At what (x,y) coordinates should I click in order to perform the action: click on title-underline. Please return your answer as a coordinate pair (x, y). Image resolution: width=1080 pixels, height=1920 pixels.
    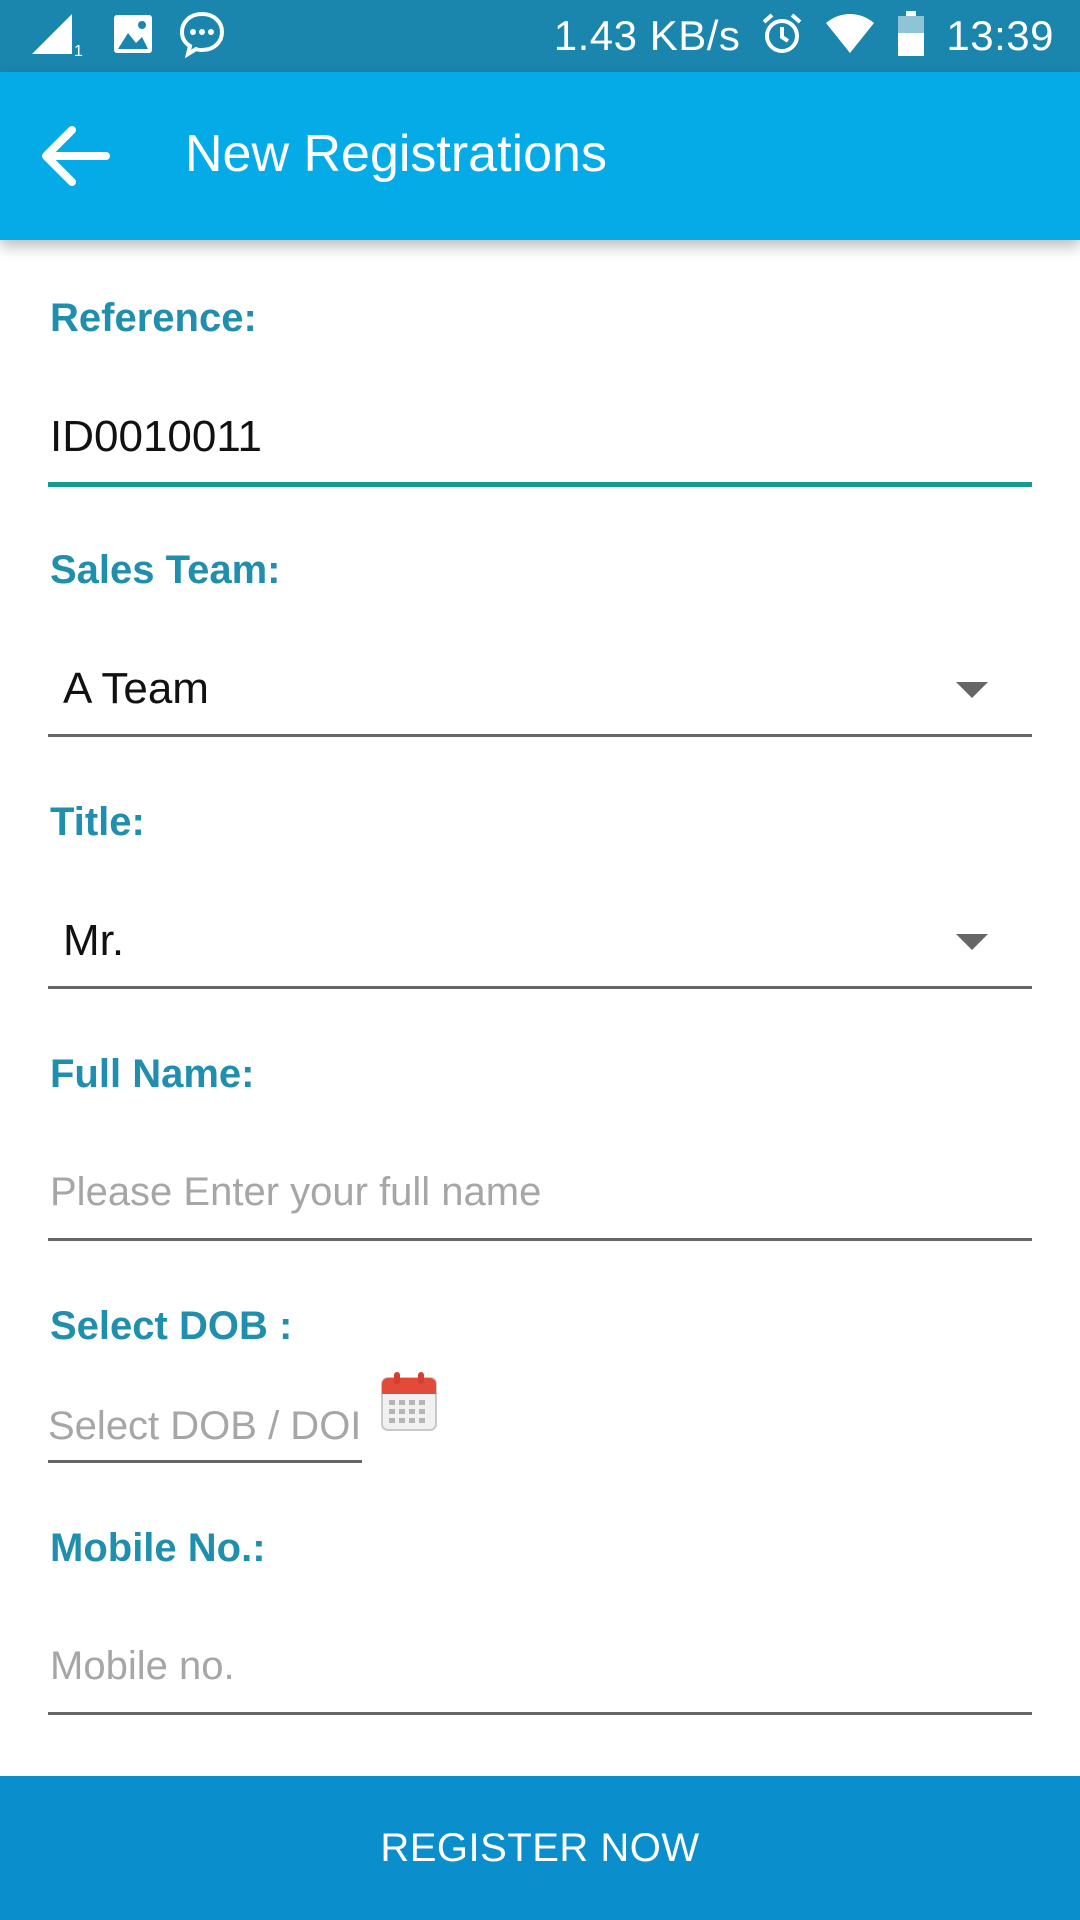
    Looking at the image, I should click on (540, 987).